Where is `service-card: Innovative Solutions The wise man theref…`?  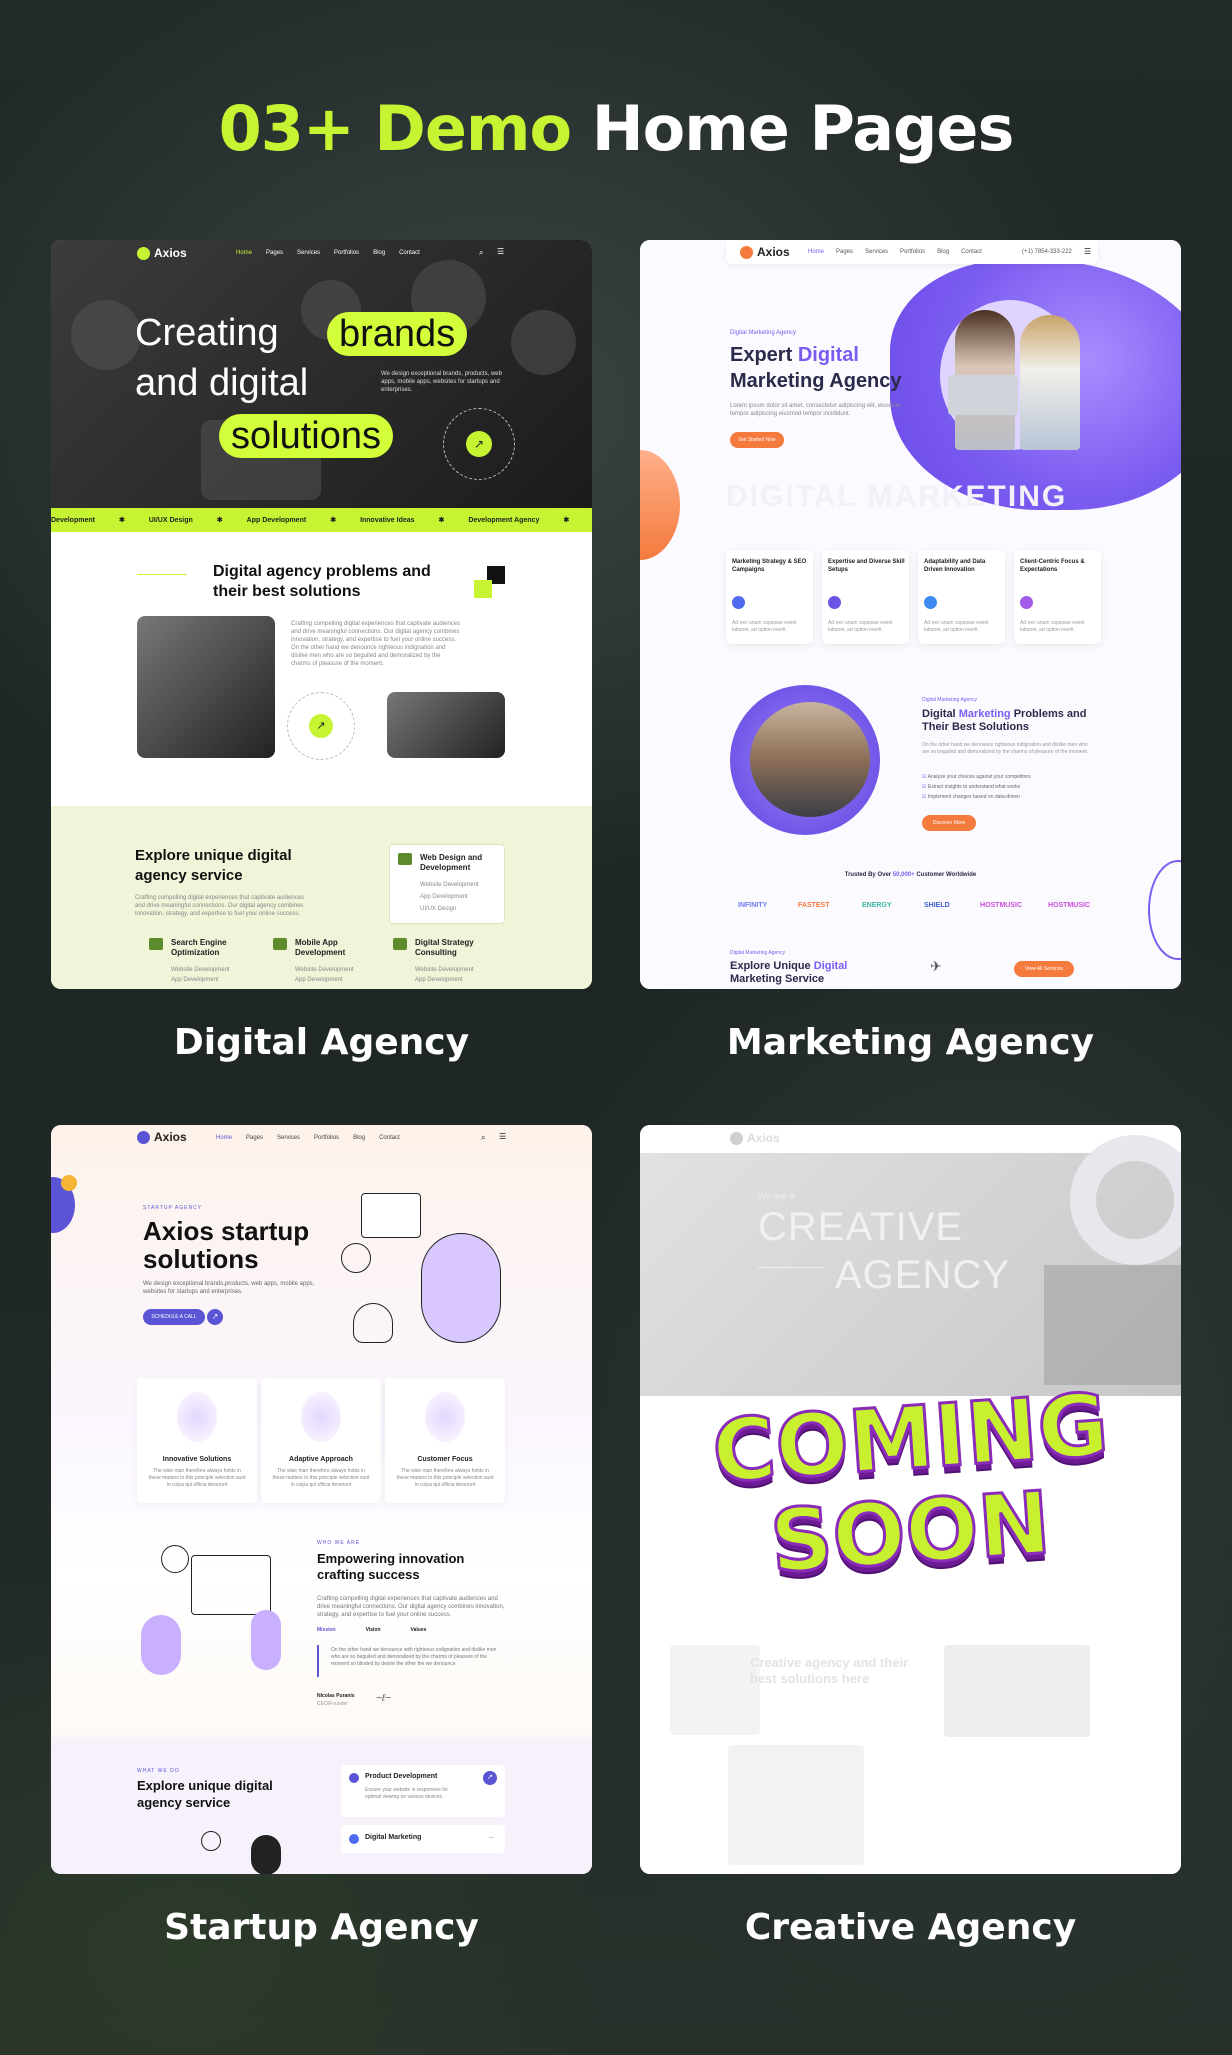 service-card: Innovative Solutions The wise man theref… is located at coordinates (197, 1440).